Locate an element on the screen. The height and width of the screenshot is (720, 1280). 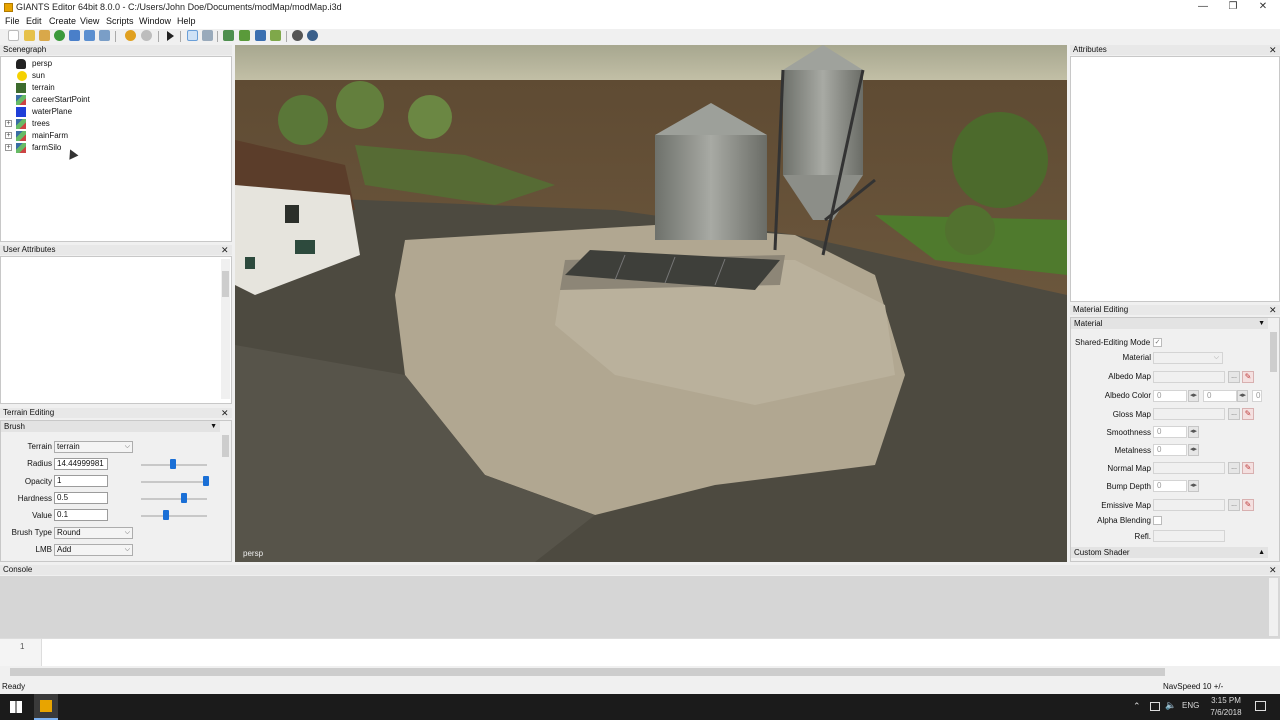
menu-edit: Edit is located at coordinates (34, 21).